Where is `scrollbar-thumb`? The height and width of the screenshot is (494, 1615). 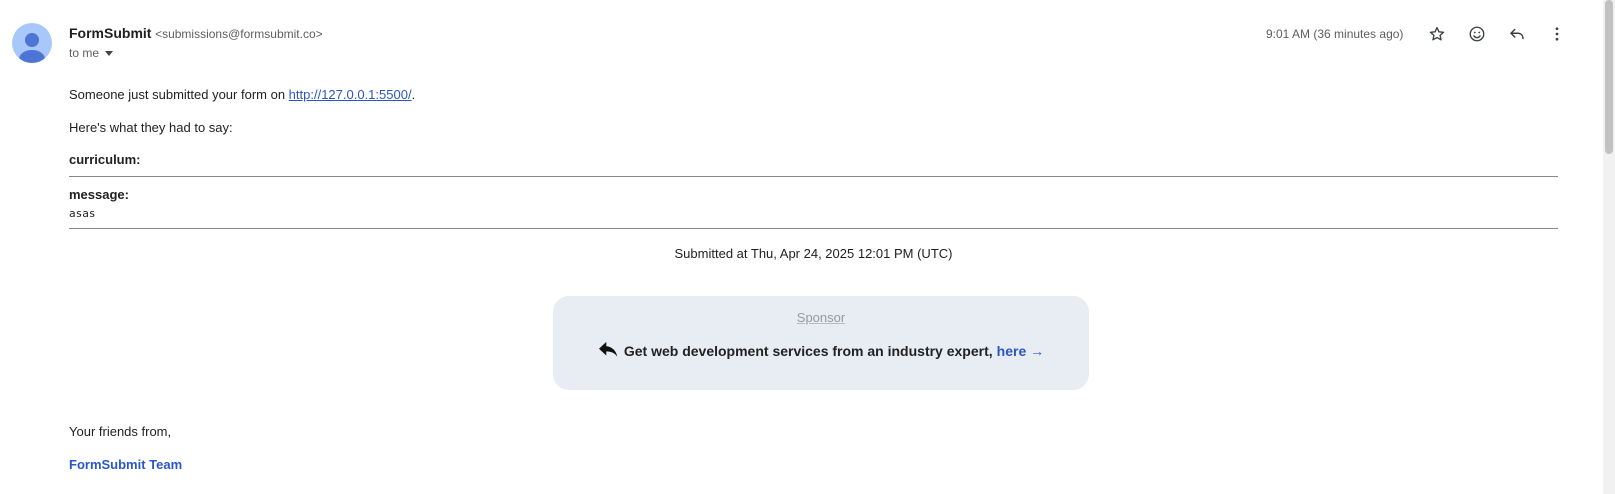
scrollbar-thumb is located at coordinates (1609, 77).